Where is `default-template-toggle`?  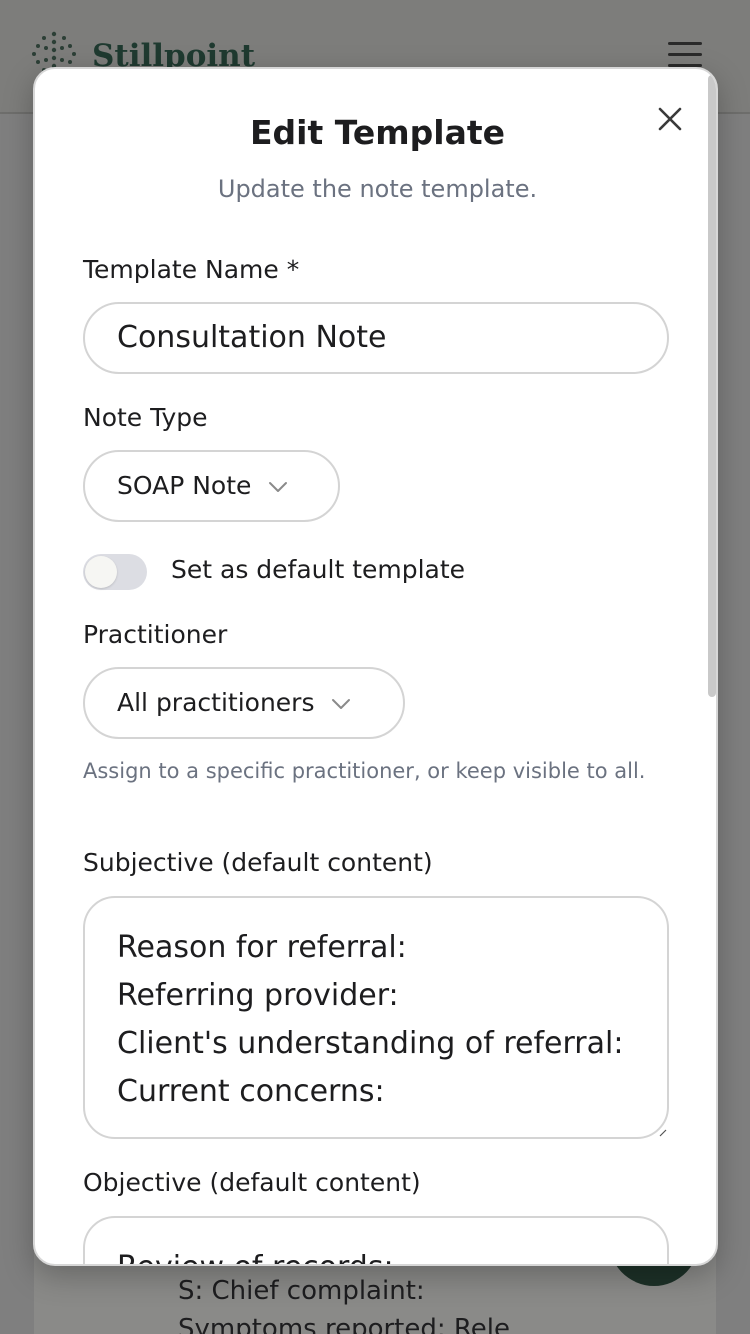 default-template-toggle is located at coordinates (115, 572).